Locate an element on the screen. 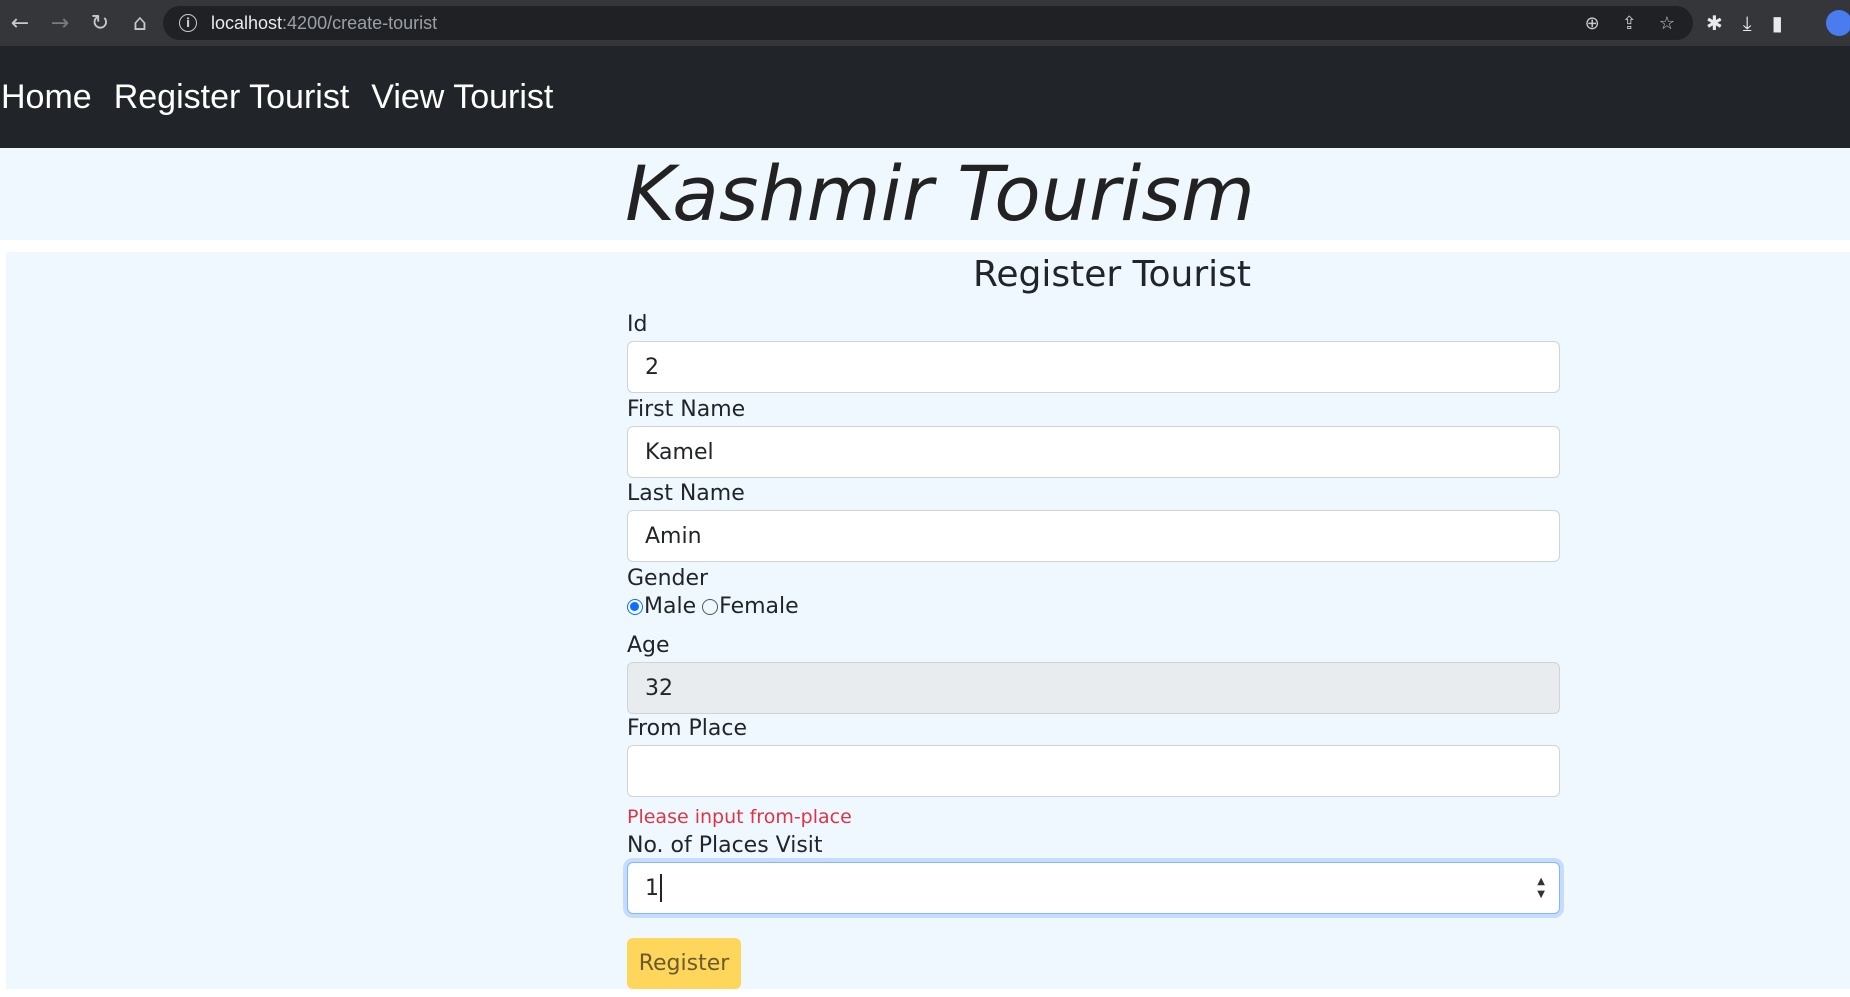 This screenshot has width=1850, height=997. last-name-field-group: Last Name Amin is located at coordinates (1093, 521).